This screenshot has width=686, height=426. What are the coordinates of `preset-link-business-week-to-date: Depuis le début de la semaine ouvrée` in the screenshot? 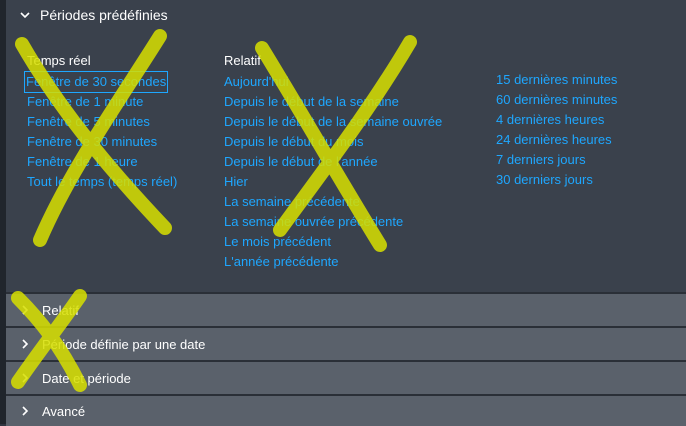 It's located at (333, 122).